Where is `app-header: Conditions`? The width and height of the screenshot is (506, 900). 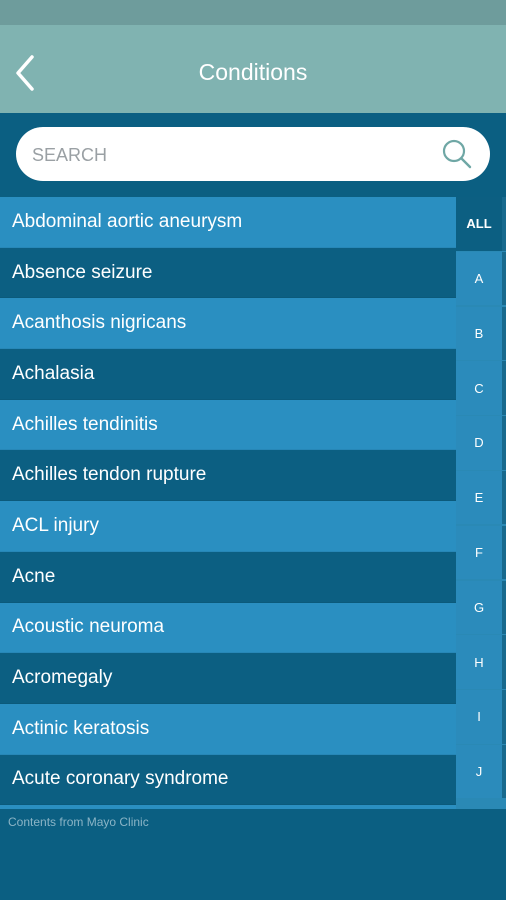 app-header: Conditions is located at coordinates (253, 69).